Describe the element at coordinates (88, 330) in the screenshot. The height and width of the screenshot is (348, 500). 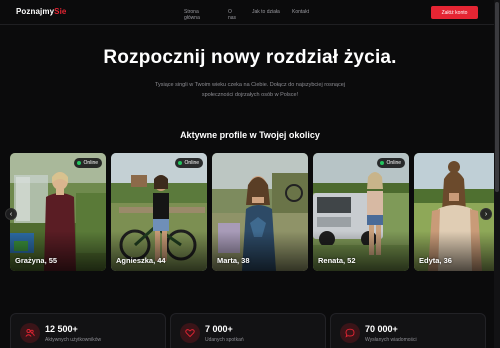
I see `stat-card-users: 12 500+ Aktywnych użytkowników` at that location.